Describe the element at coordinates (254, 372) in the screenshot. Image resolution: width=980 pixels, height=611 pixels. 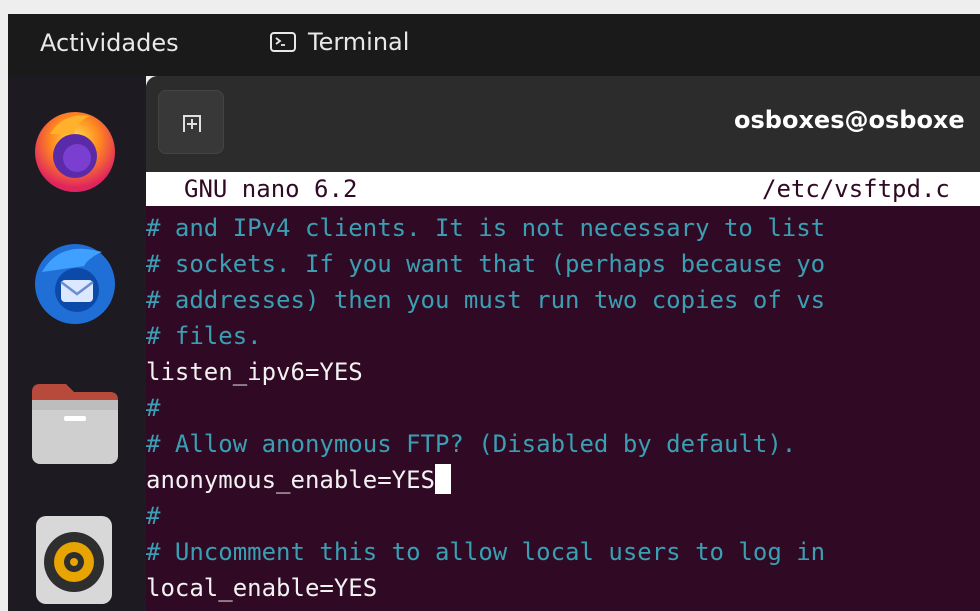
I see `editor-line: listen_ipv6=YES` at that location.